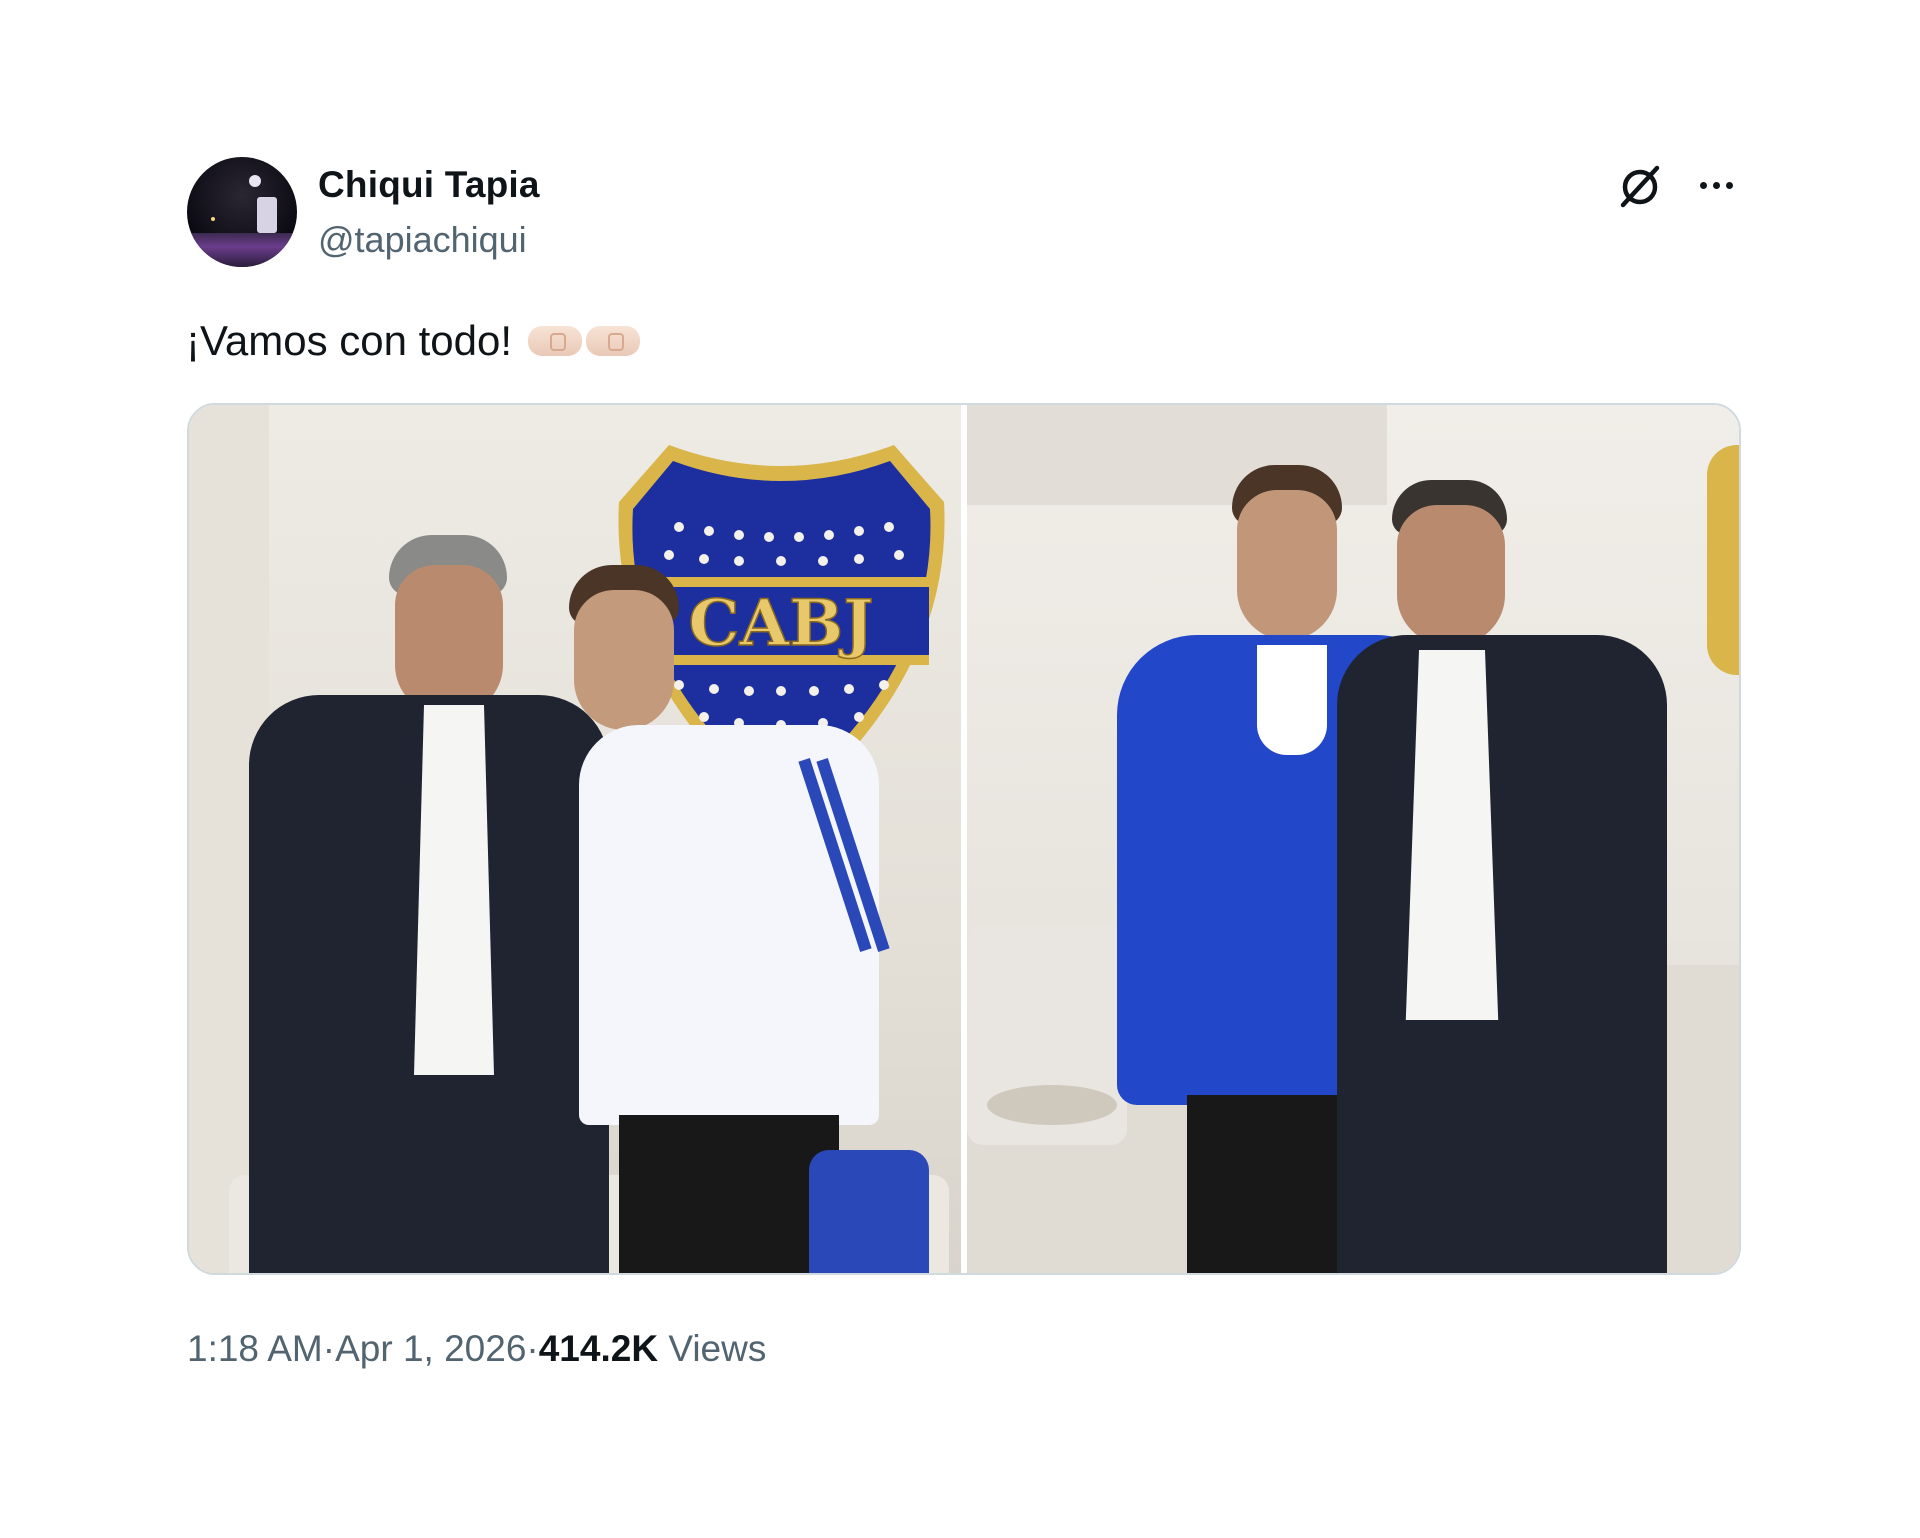 The image size is (1920, 1538). I want to click on fist-left-icon, so click(555, 341).